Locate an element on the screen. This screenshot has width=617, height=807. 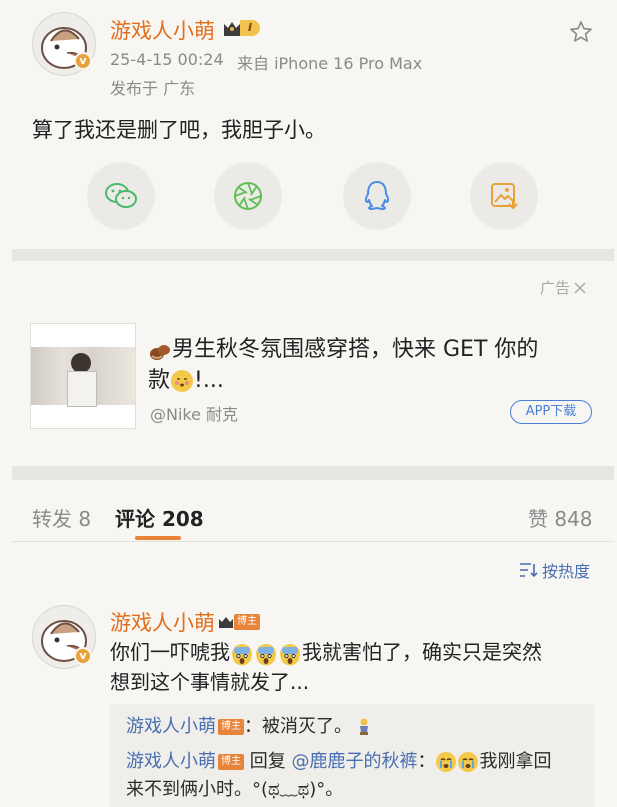
share-moments-button is located at coordinates (248, 196).